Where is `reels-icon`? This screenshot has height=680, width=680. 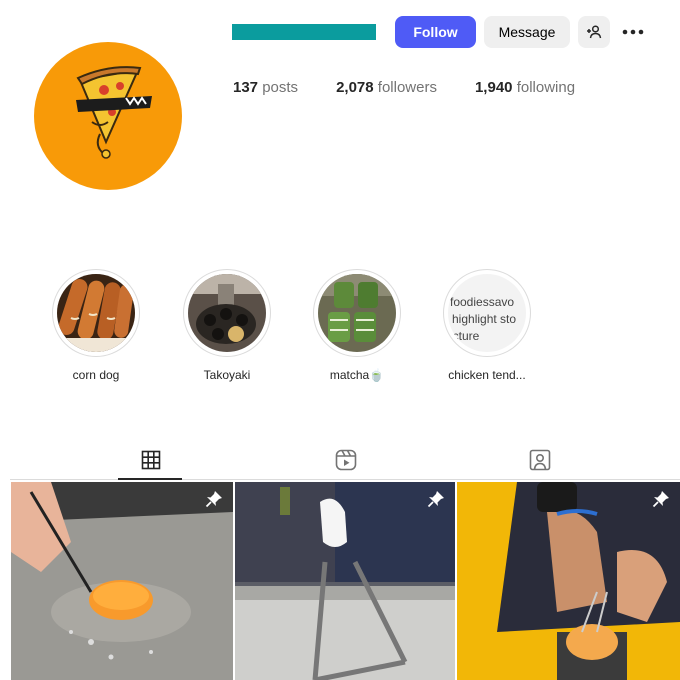
reels-icon is located at coordinates (346, 460).